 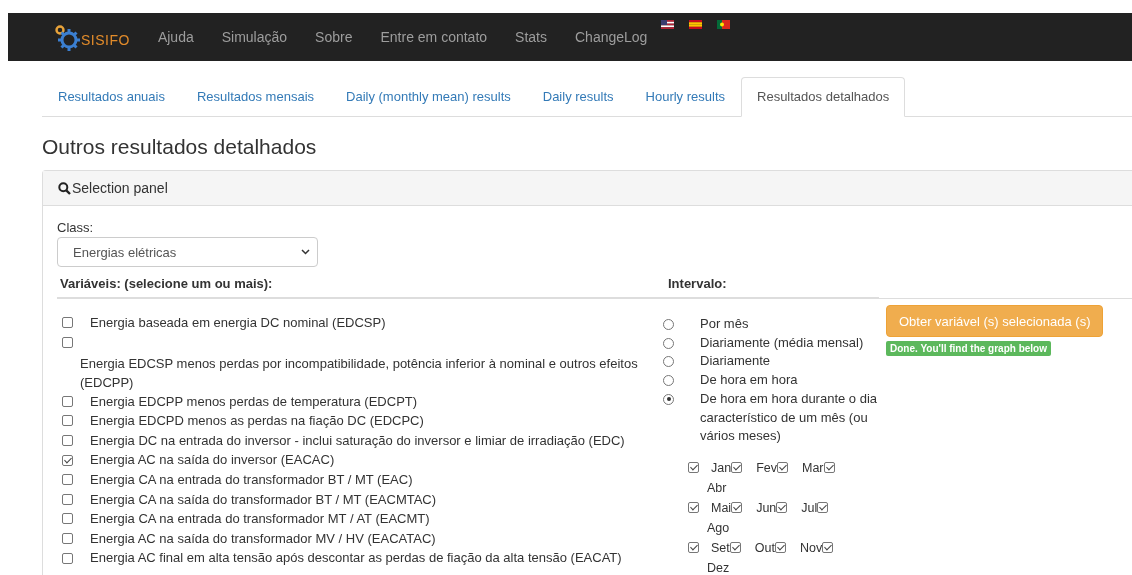 What do you see at coordinates (166, 283) in the screenshot?
I see `variables-heading: Variáveis: (selecione um ou mais):` at bounding box center [166, 283].